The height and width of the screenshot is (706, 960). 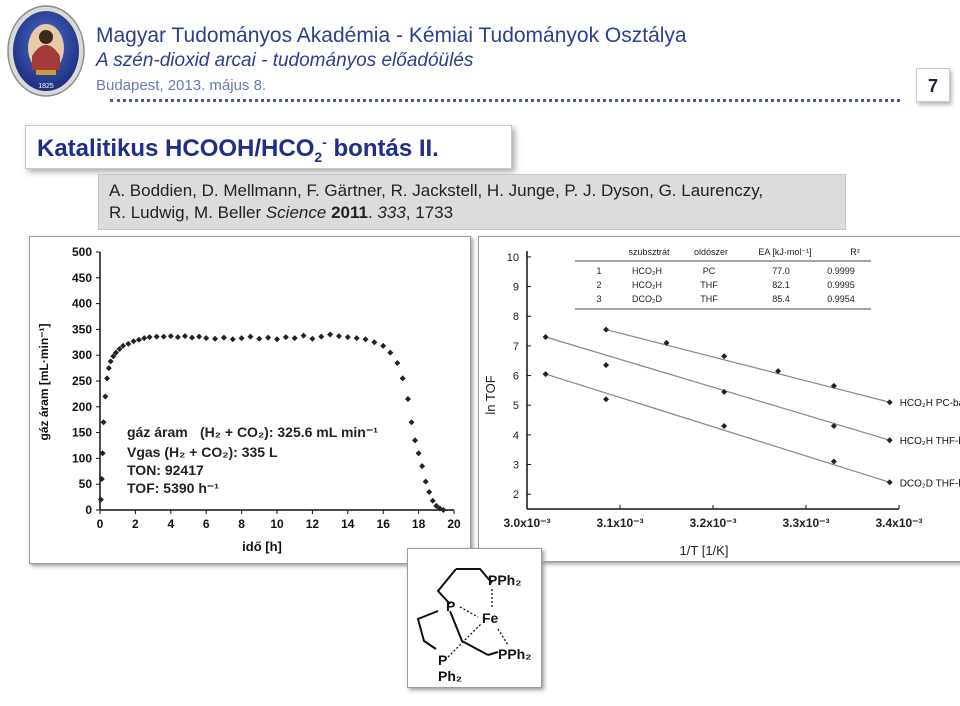 What do you see at coordinates (516, 495) in the screenshot?
I see `arrhenius-y-tick-label: 2` at bounding box center [516, 495].